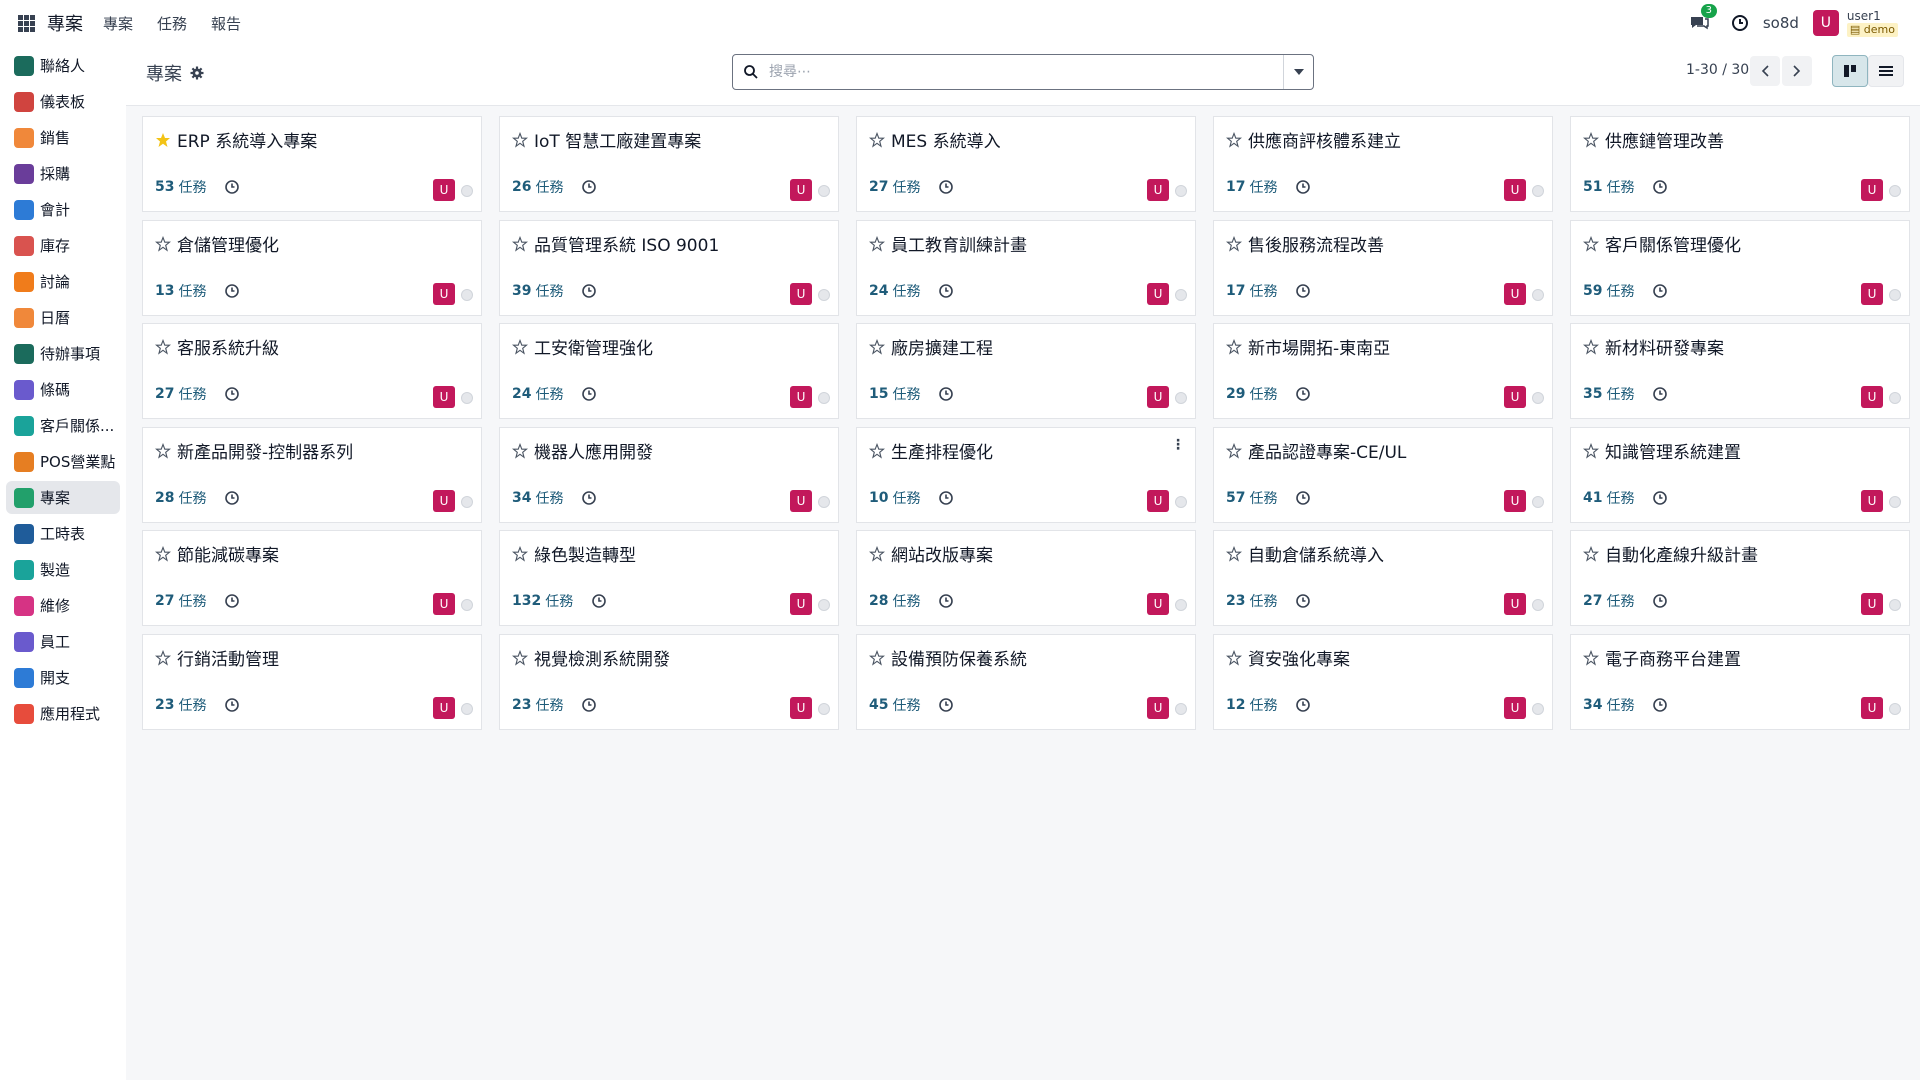 The image size is (1920, 1080). Describe the element at coordinates (1850, 71) in the screenshot. I see `kanban-view-button` at that location.